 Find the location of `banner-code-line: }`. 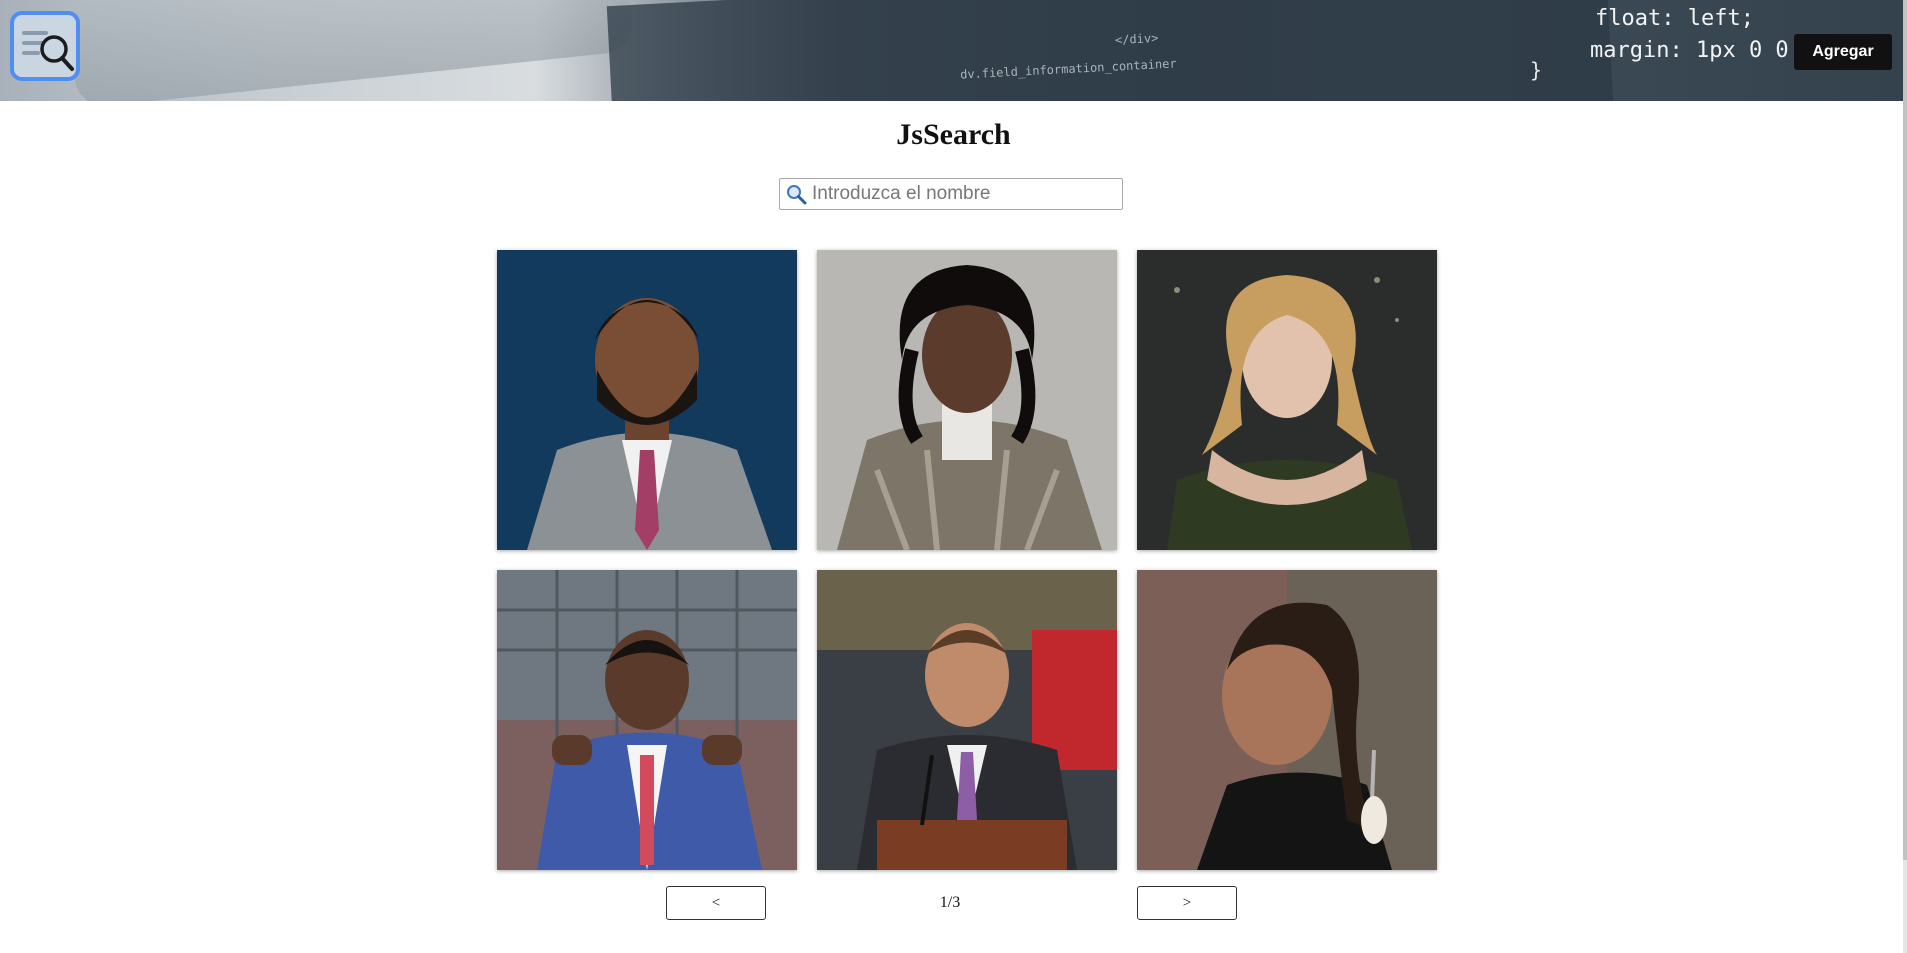

banner-code-line: } is located at coordinates (1536, 70).